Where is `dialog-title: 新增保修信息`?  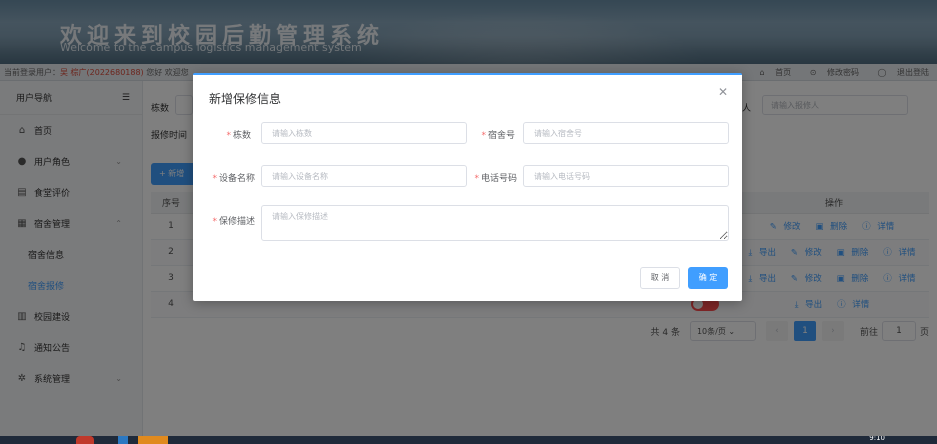 dialog-title: 新增保修信息 is located at coordinates (245, 99).